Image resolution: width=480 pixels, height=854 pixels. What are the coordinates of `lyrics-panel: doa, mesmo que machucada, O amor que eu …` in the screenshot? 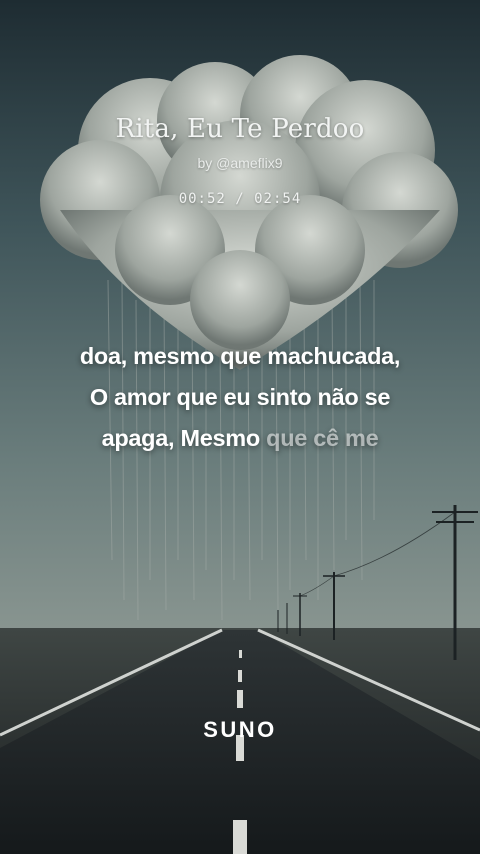 It's located at (240, 397).